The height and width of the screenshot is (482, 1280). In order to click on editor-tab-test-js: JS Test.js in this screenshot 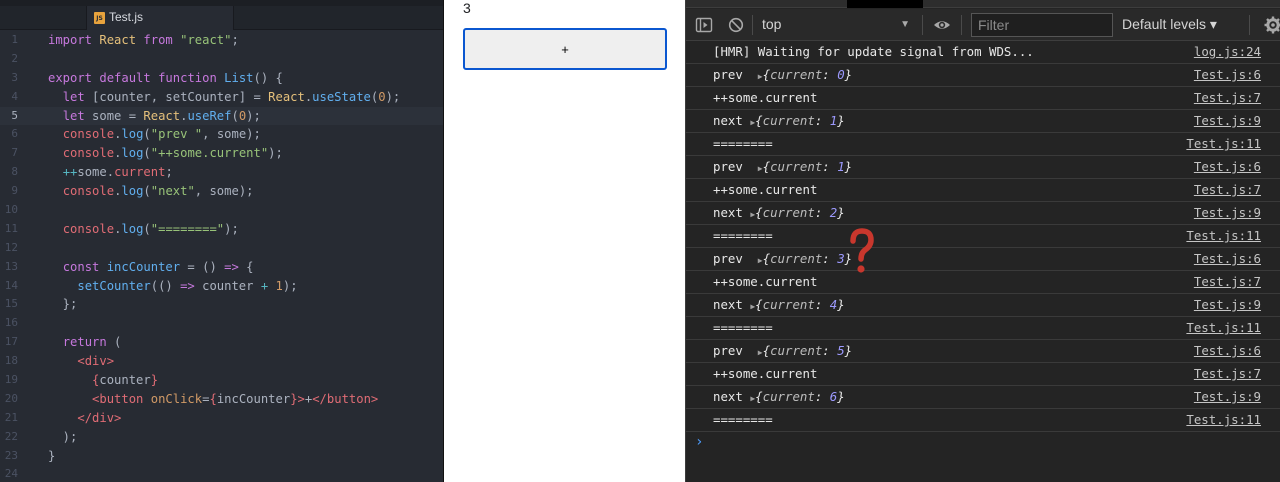, I will do `click(160, 18)`.